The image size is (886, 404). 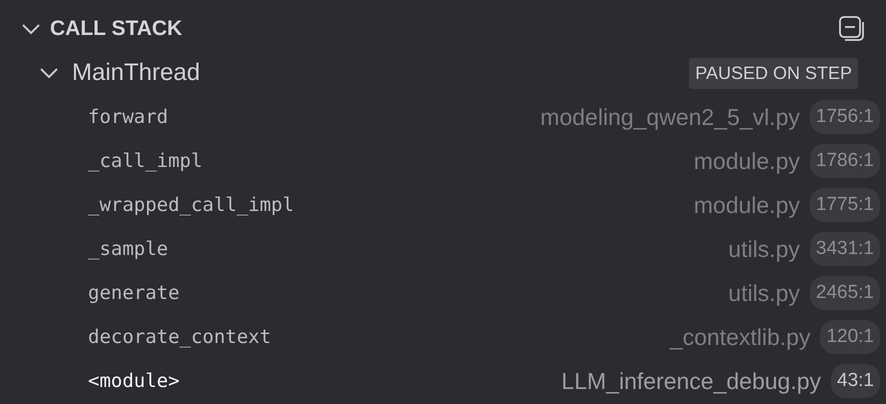 I want to click on section-title: CALL STACK, so click(x=116, y=29).